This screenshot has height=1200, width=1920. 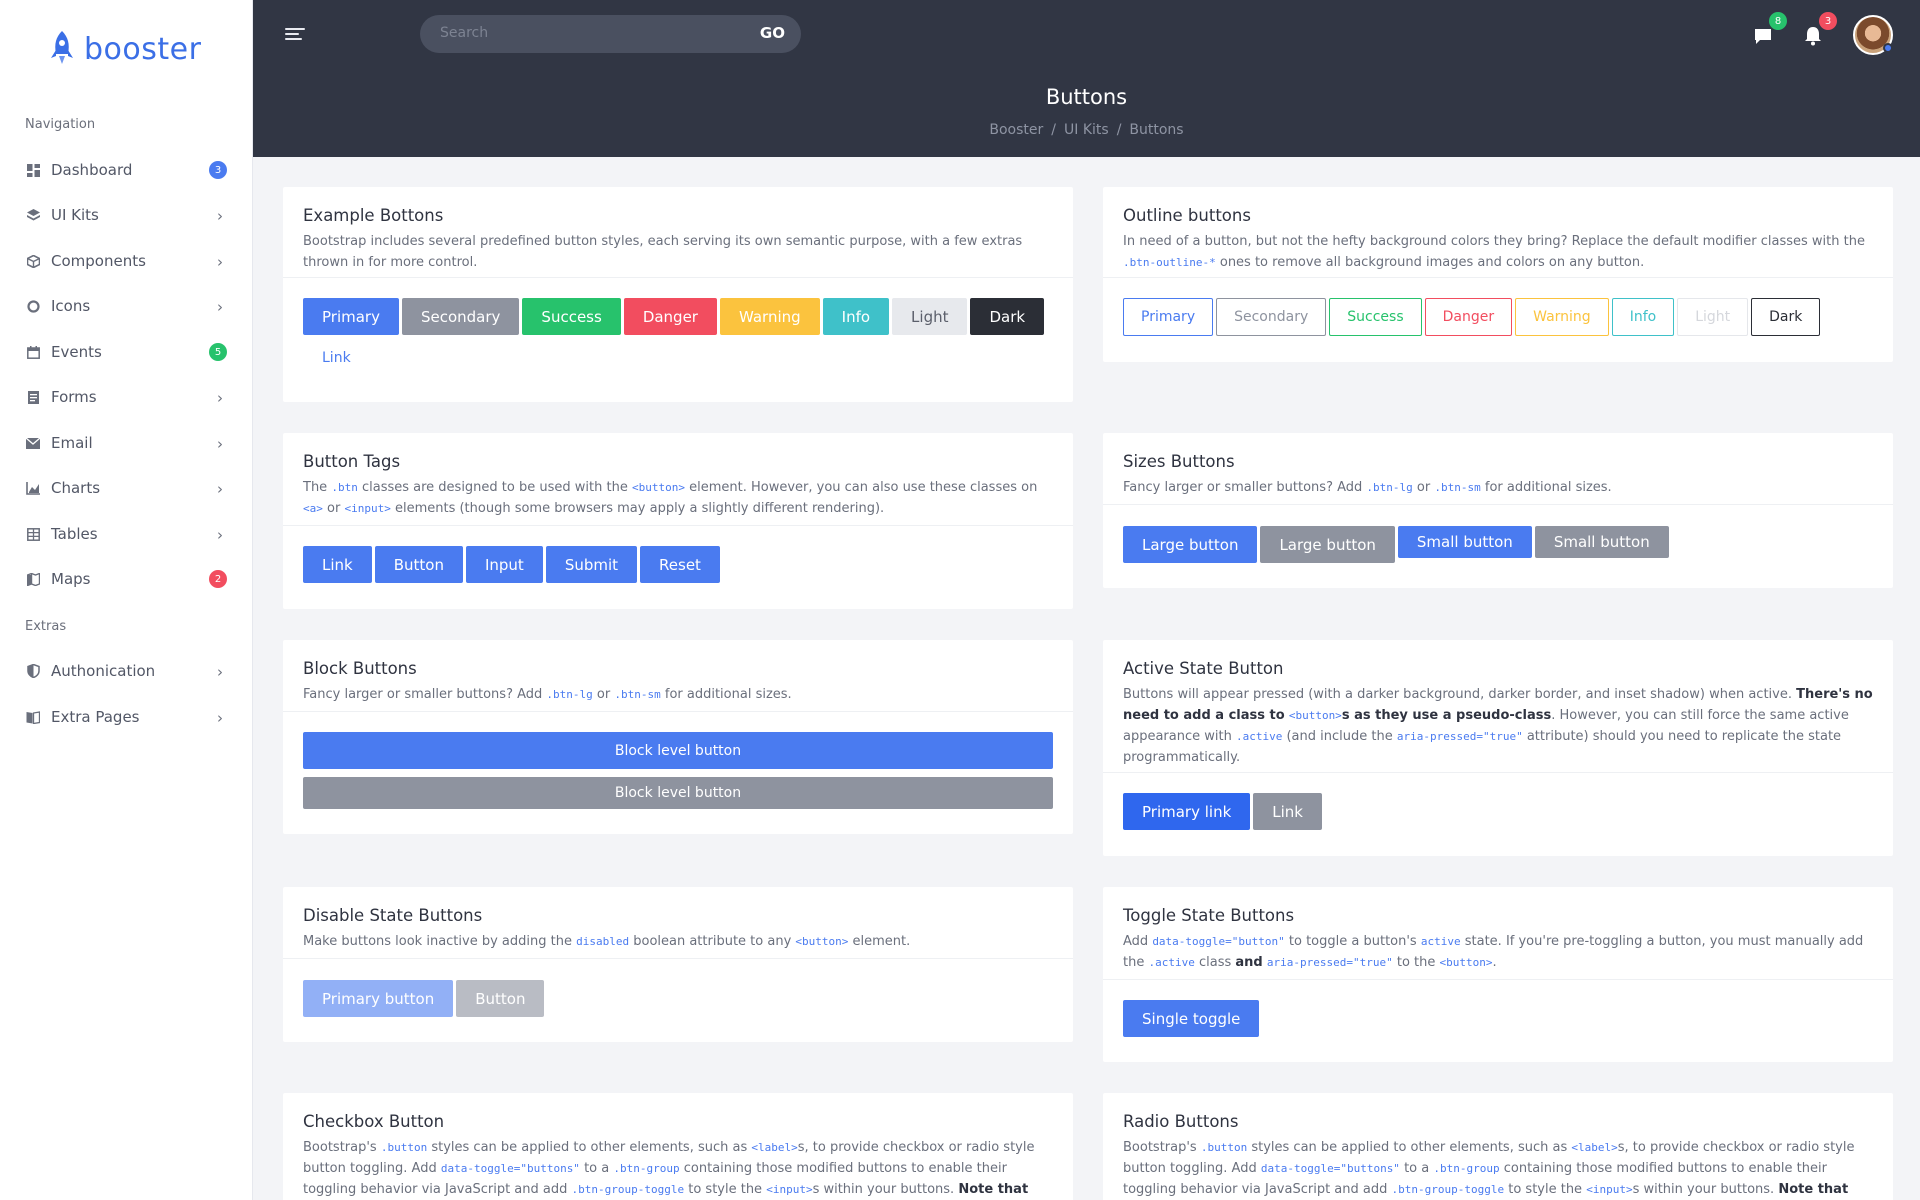 I want to click on menu-toggle-icon, so click(x=295, y=35).